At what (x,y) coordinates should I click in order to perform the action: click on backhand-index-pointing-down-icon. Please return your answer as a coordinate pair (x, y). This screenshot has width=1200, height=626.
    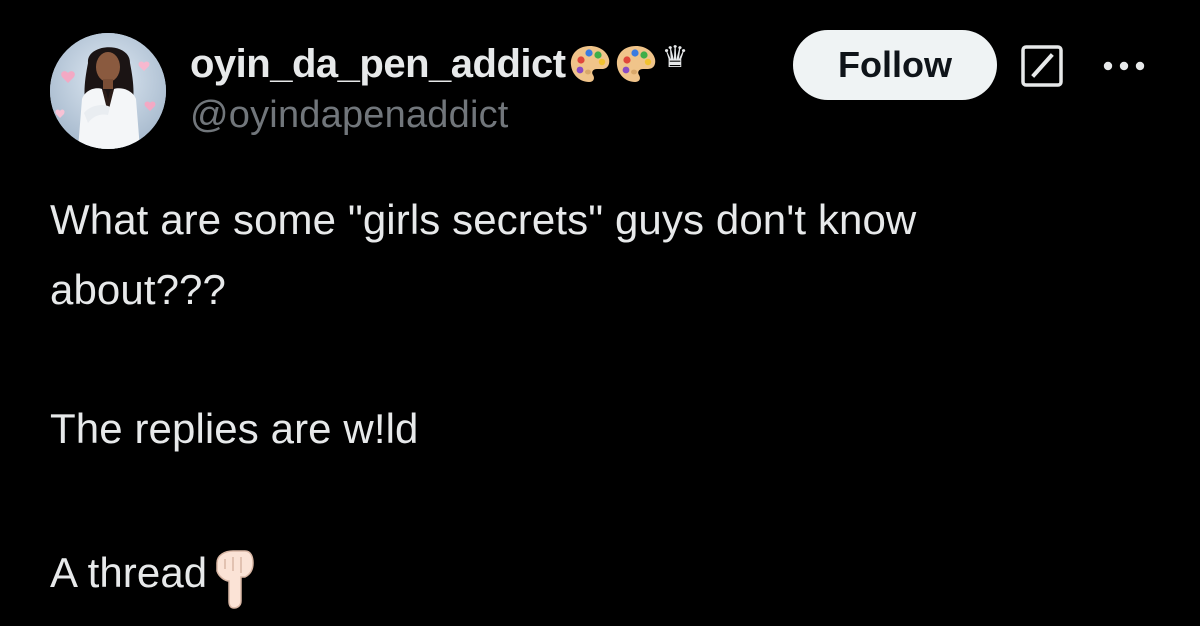
    Looking at the image, I should click on (234, 579).